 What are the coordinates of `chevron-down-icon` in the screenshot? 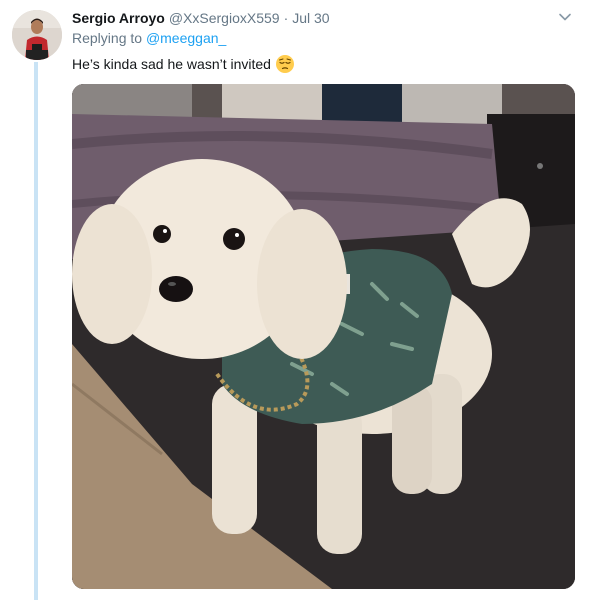 It's located at (565, 17).